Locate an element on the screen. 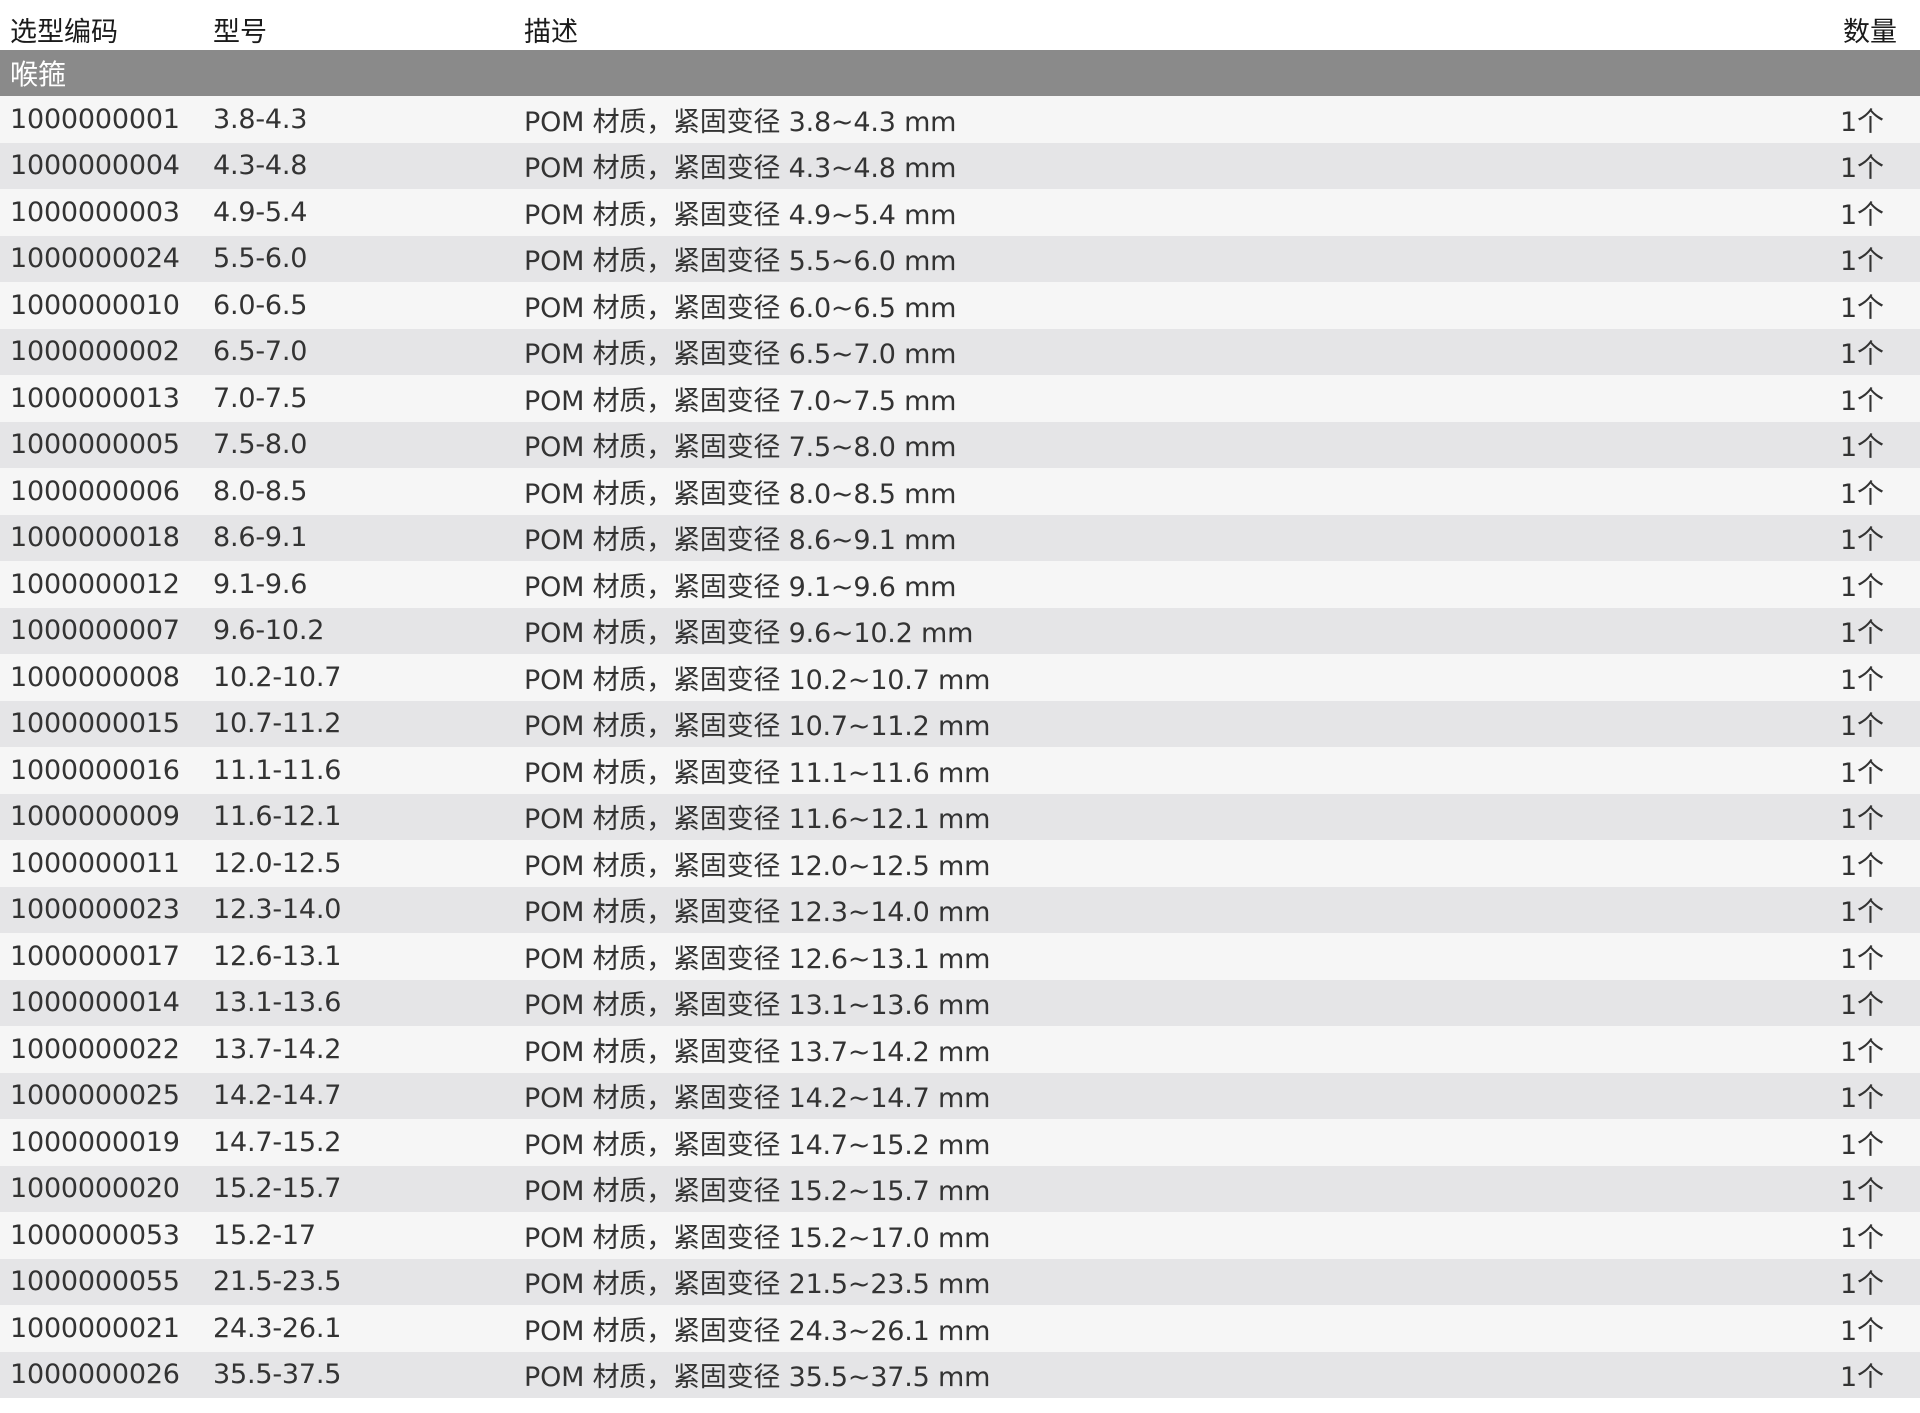 The image size is (1920, 1413). cell-description: POM 材质，紧固变径 10.2~10.7 mm is located at coordinates (757, 680).